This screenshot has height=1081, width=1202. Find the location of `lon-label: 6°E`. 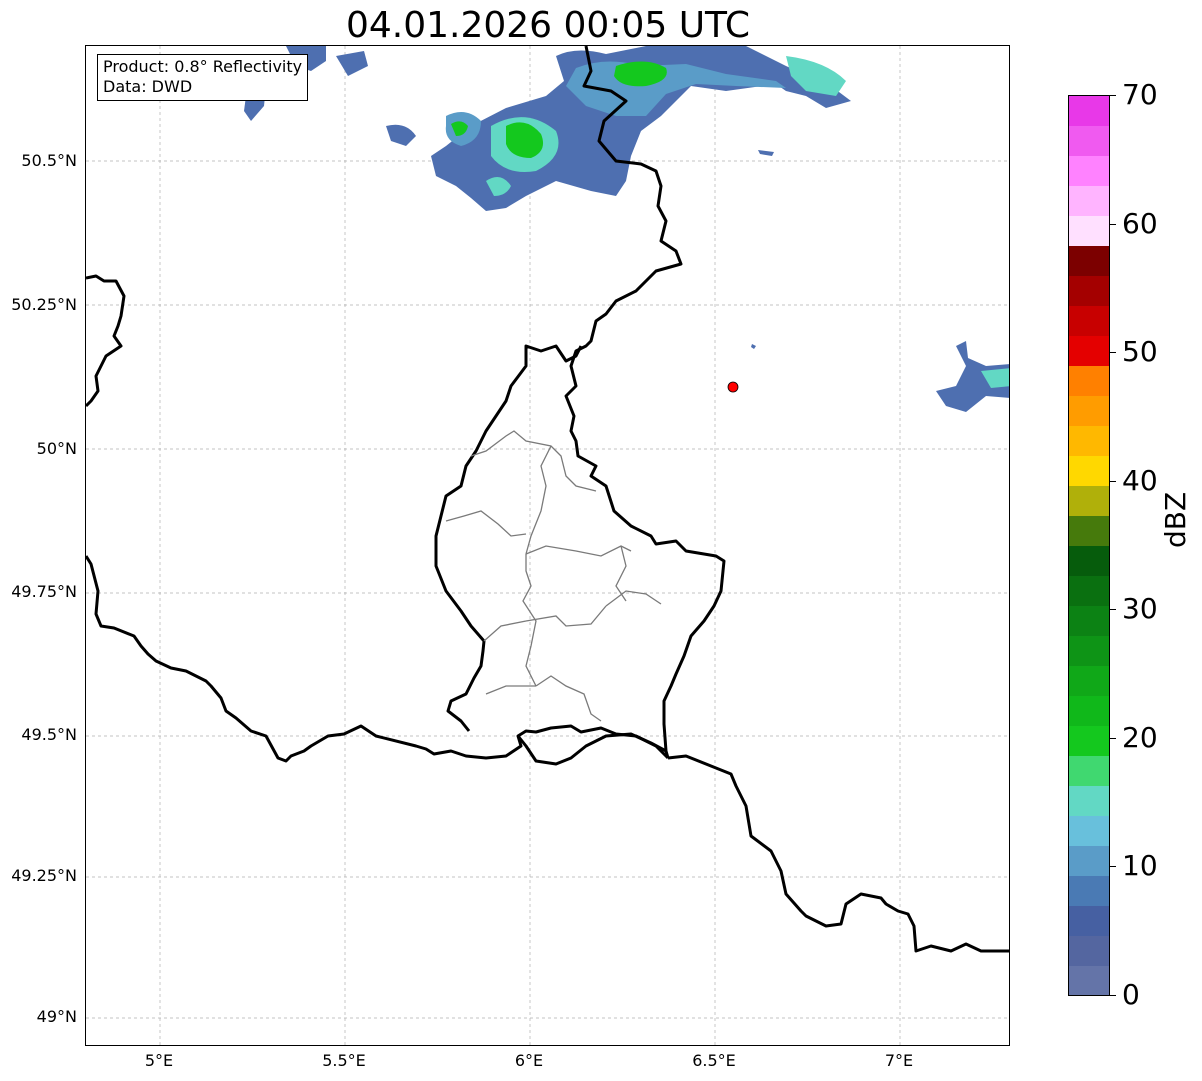

lon-label: 6°E is located at coordinates (529, 1060).